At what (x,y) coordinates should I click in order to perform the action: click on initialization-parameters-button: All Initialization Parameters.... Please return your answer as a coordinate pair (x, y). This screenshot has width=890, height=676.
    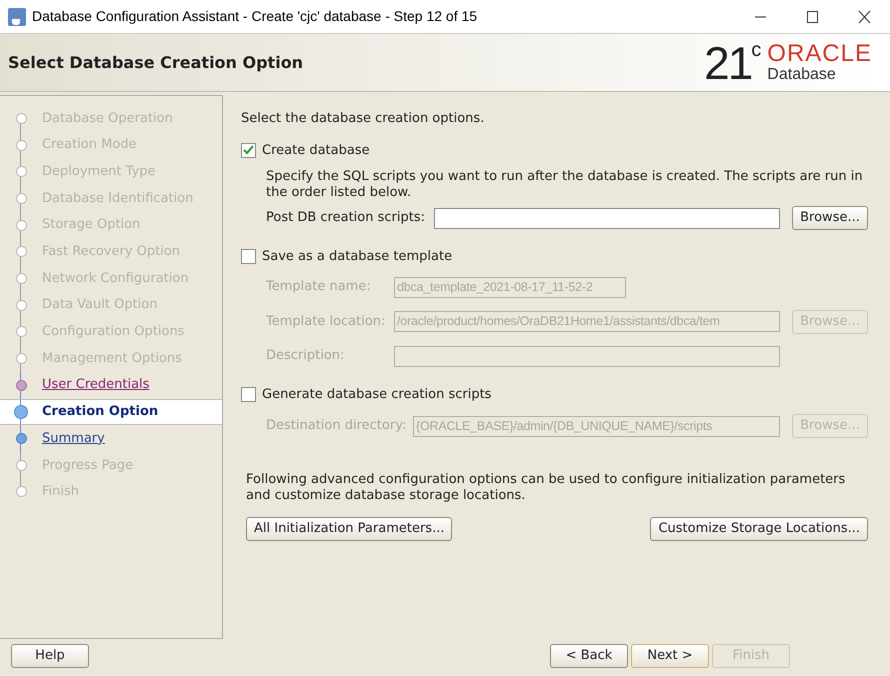
    Looking at the image, I should click on (349, 529).